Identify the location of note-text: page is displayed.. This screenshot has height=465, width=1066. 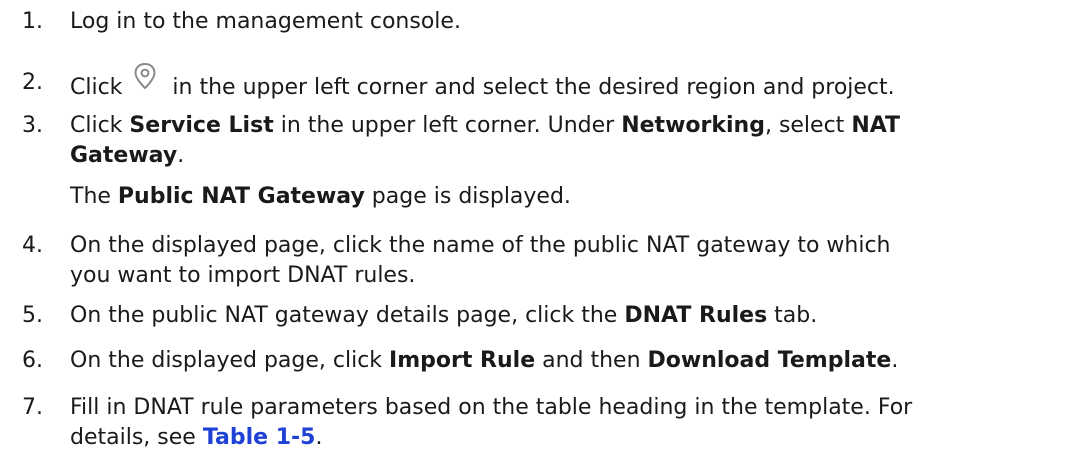
(467, 196).